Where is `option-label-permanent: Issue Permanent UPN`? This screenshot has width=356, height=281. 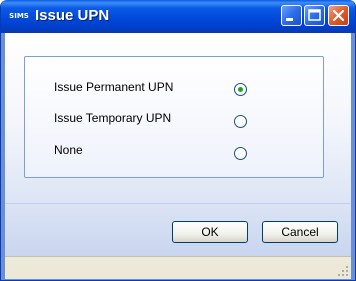
option-label-permanent: Issue Permanent UPN is located at coordinates (114, 87).